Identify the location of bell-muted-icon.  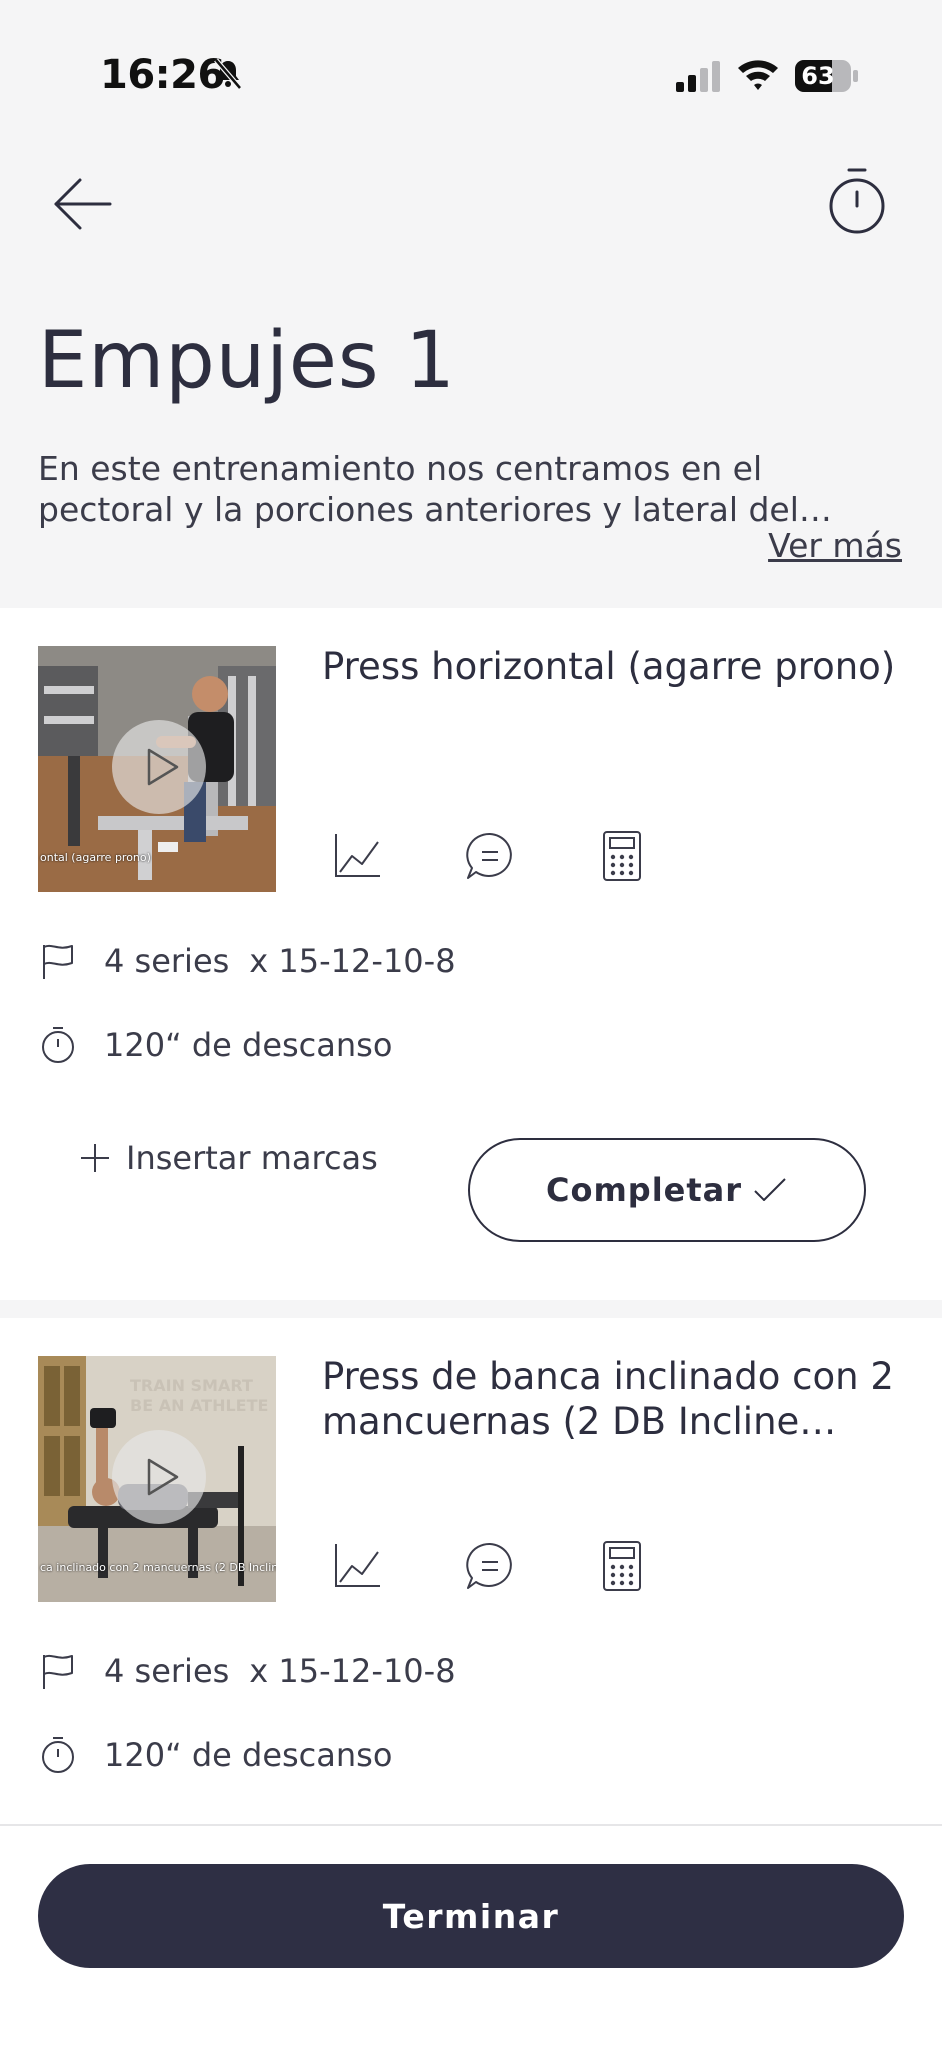
(228, 74).